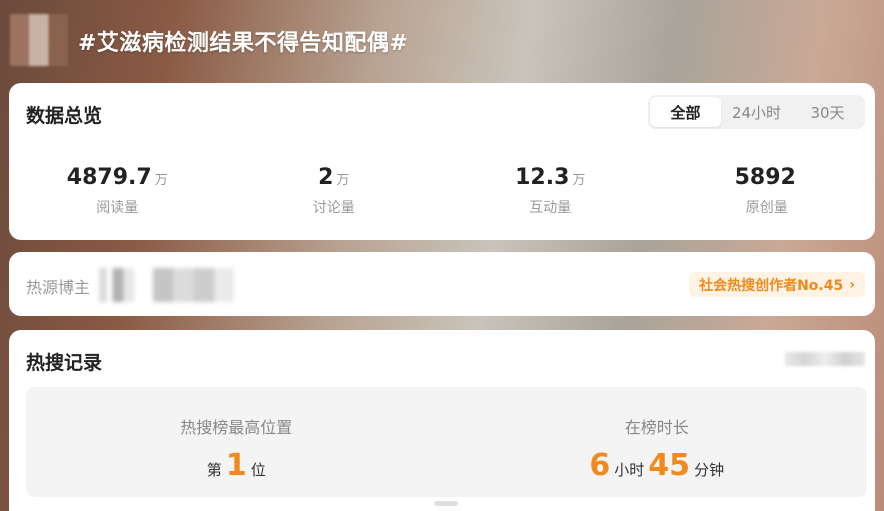  What do you see at coordinates (64, 116) in the screenshot?
I see `overview-title: 数据总览` at bounding box center [64, 116].